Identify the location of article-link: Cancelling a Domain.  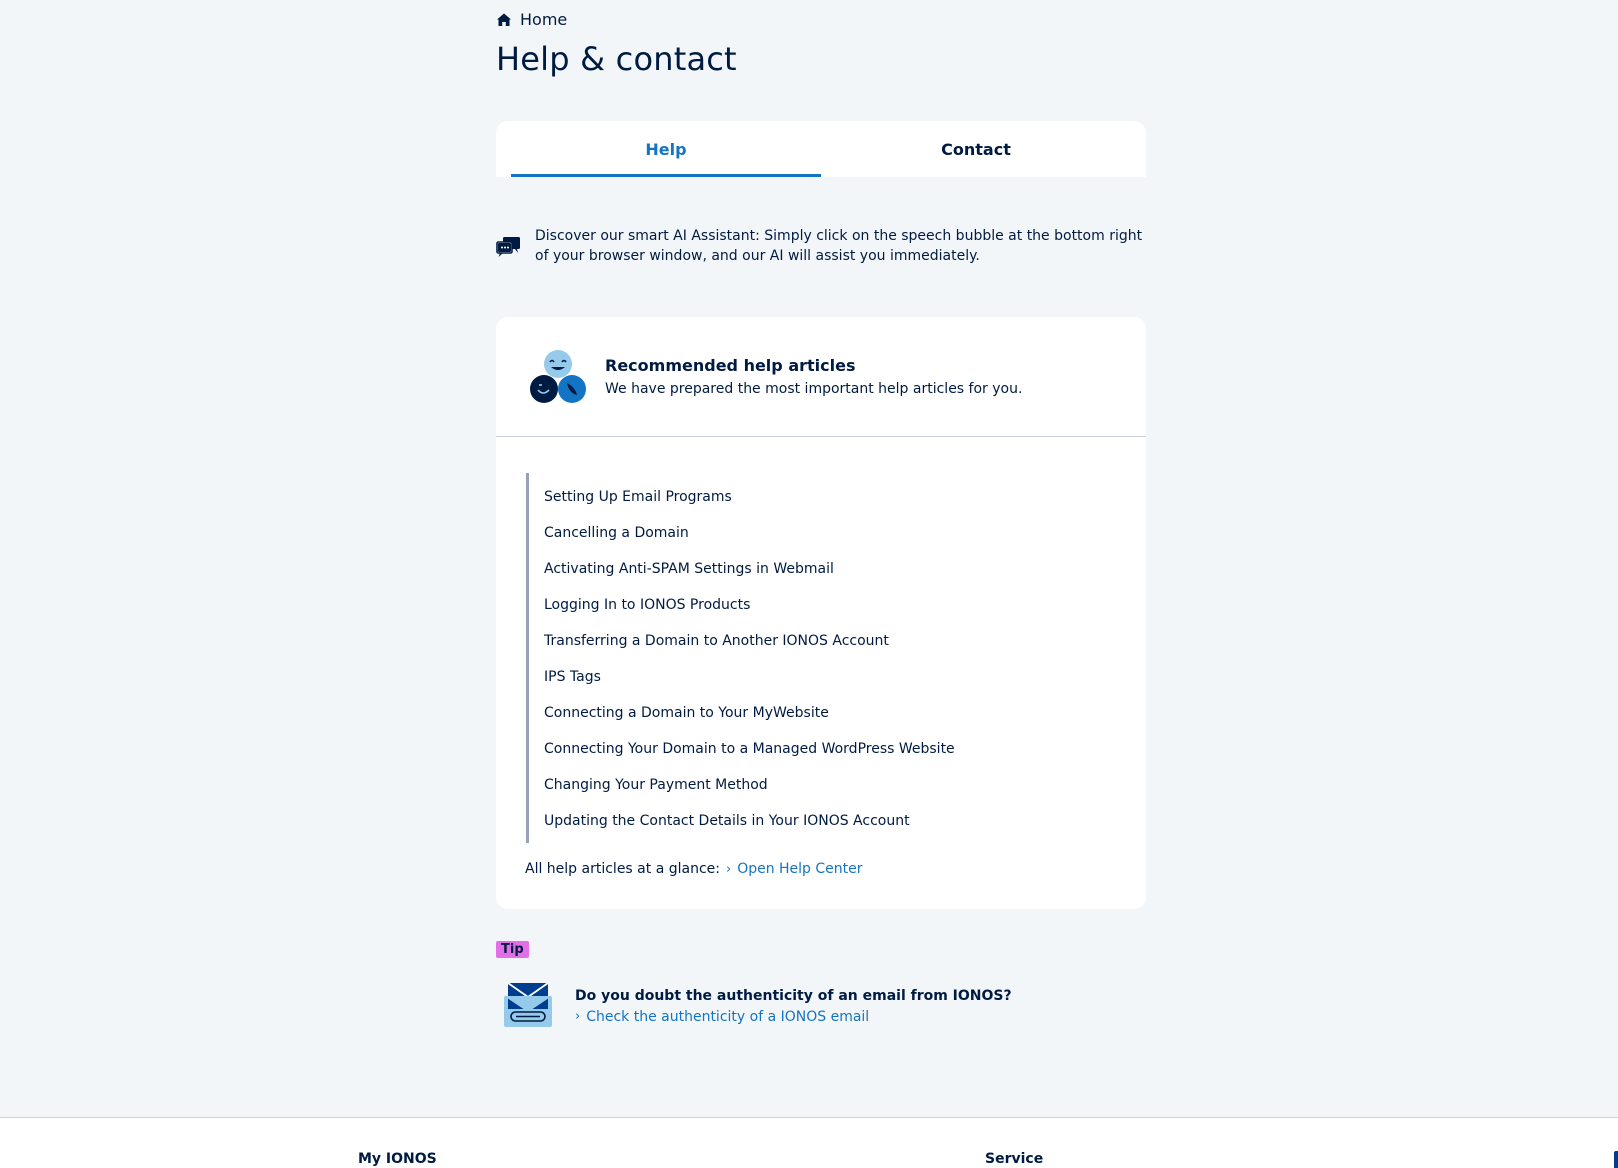
(845, 533).